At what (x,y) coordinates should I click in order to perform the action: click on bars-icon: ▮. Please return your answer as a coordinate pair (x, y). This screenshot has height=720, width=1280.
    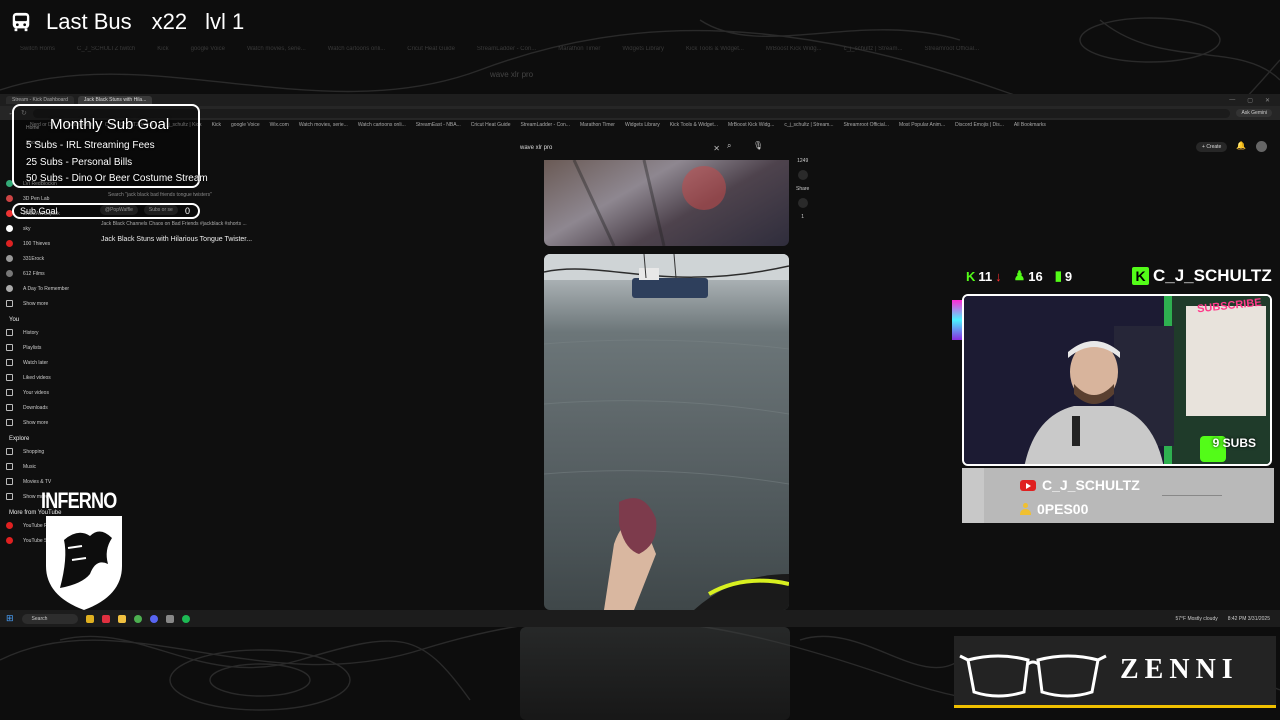
    Looking at the image, I should click on (1058, 275).